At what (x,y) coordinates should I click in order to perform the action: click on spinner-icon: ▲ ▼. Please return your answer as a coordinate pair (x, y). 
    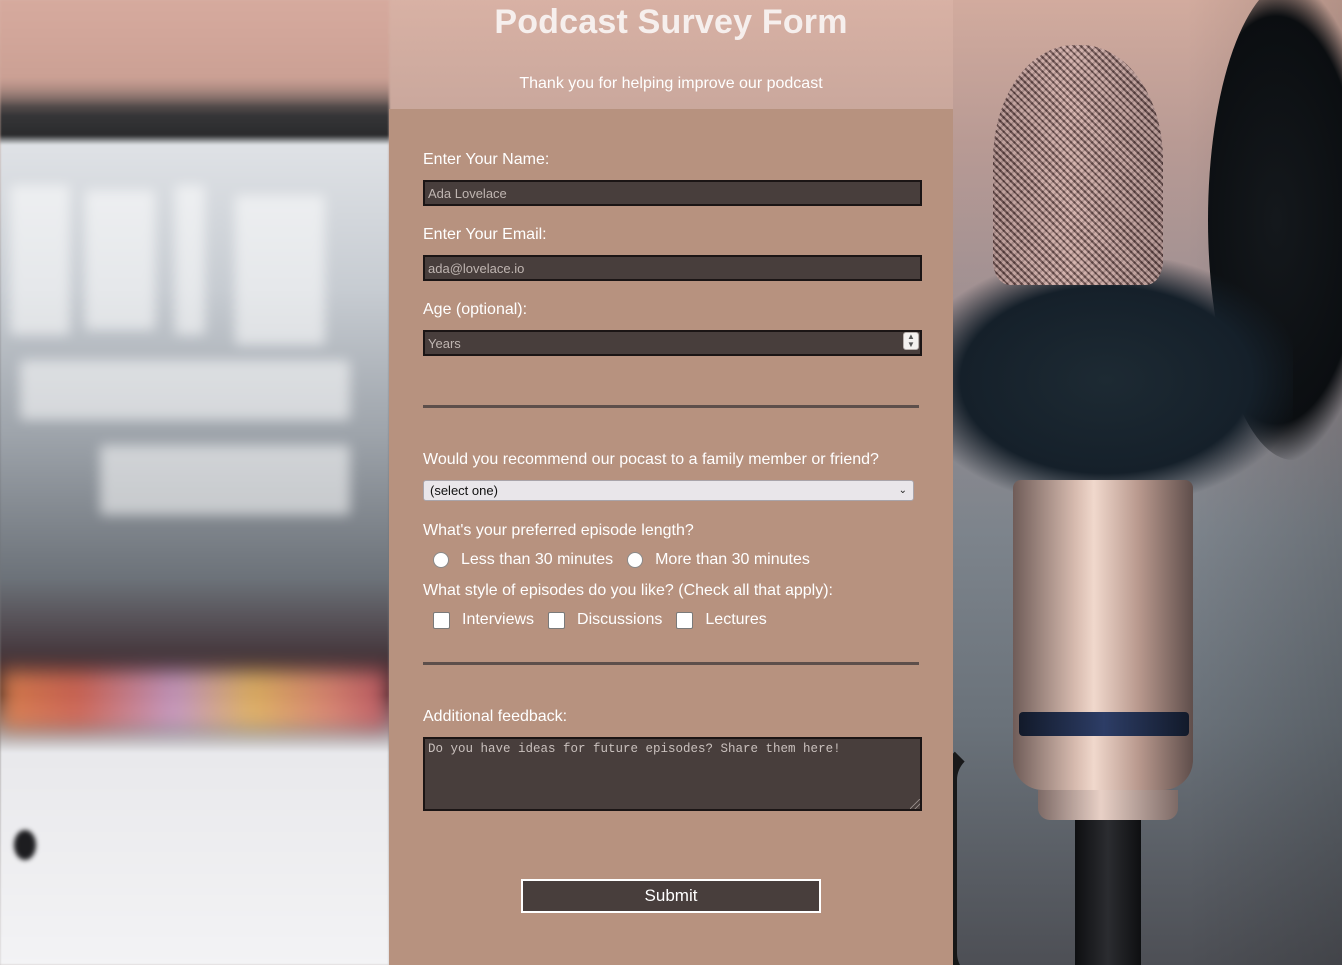
    Looking at the image, I should click on (911, 341).